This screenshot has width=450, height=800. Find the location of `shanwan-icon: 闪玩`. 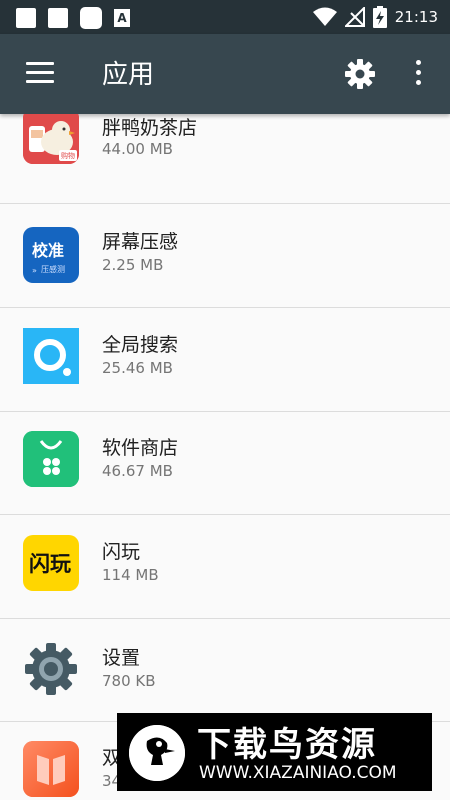

shanwan-icon: 闪玩 is located at coordinates (51, 563).